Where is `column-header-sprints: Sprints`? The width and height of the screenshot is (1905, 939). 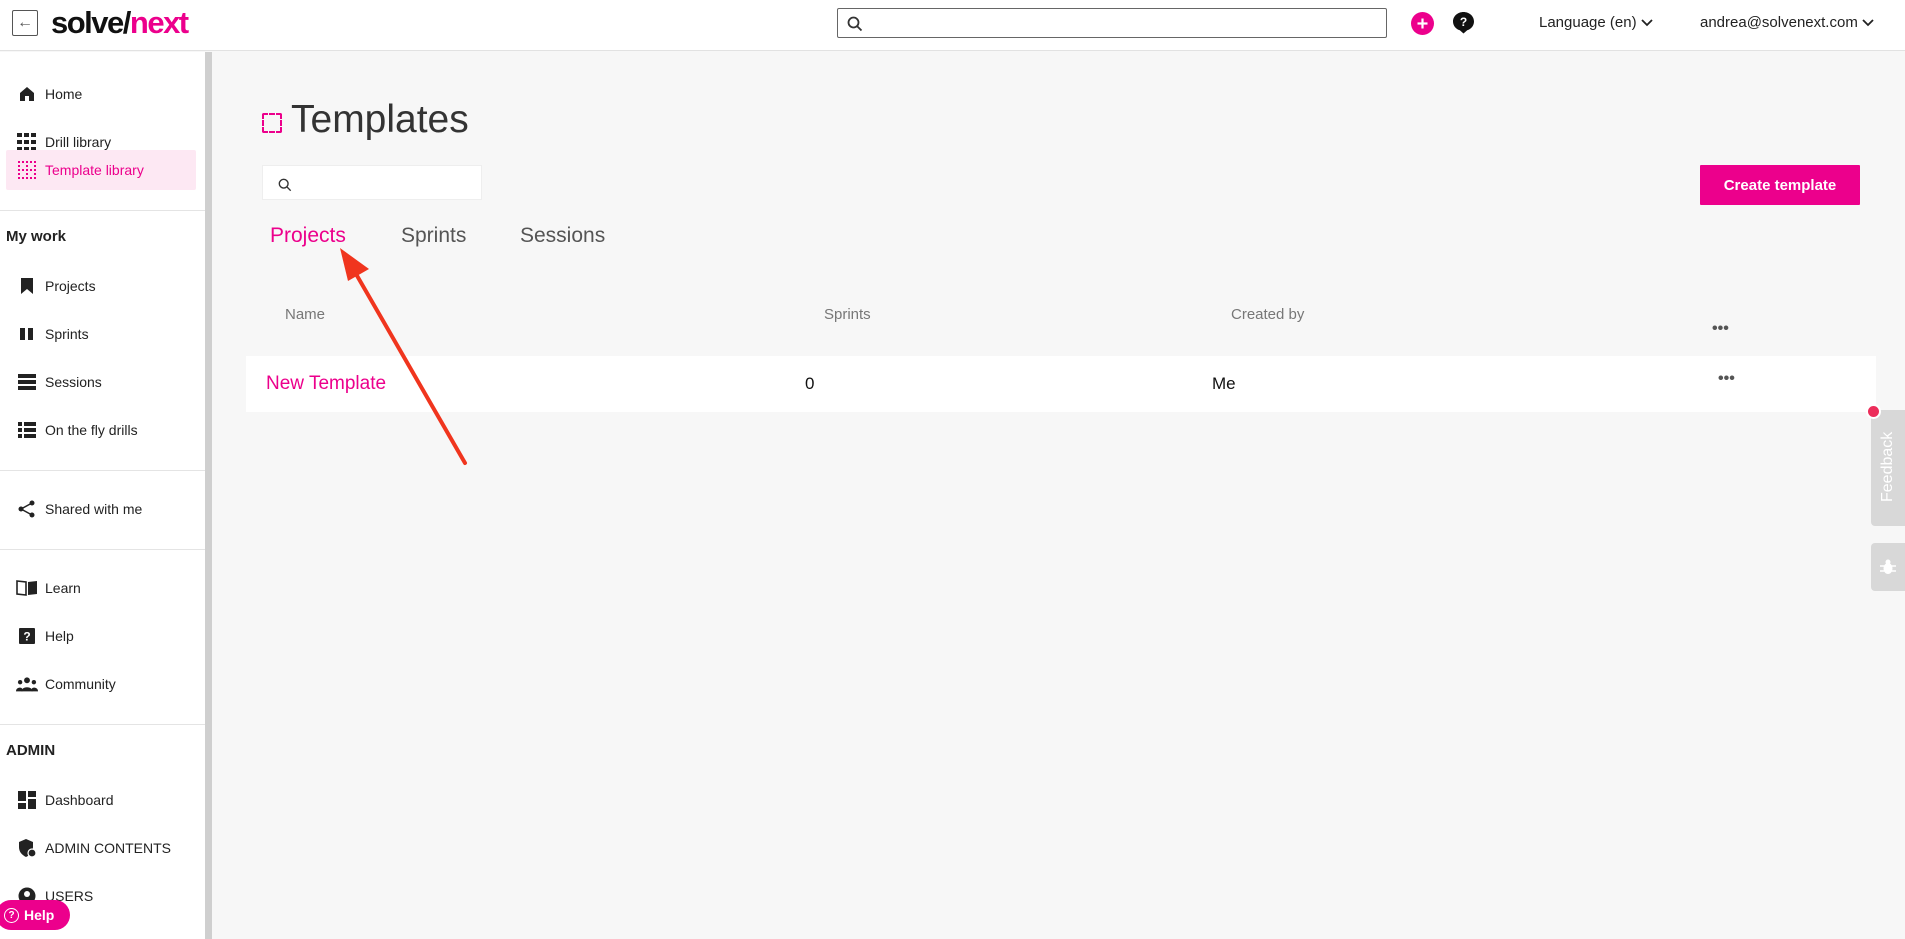 column-header-sprints: Sprints is located at coordinates (847, 314).